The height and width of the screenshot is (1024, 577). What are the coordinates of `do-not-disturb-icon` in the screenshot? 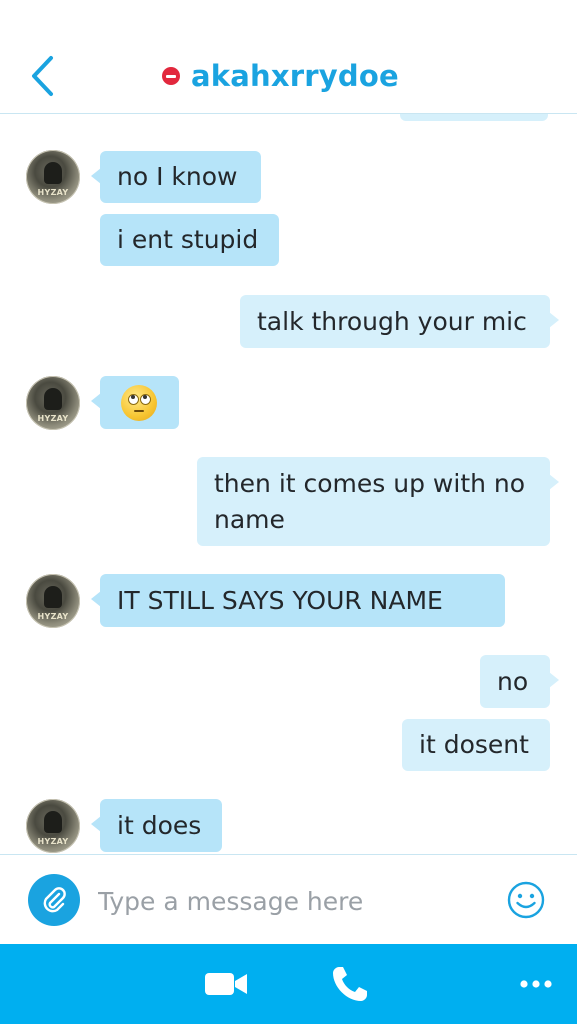 It's located at (171, 76).